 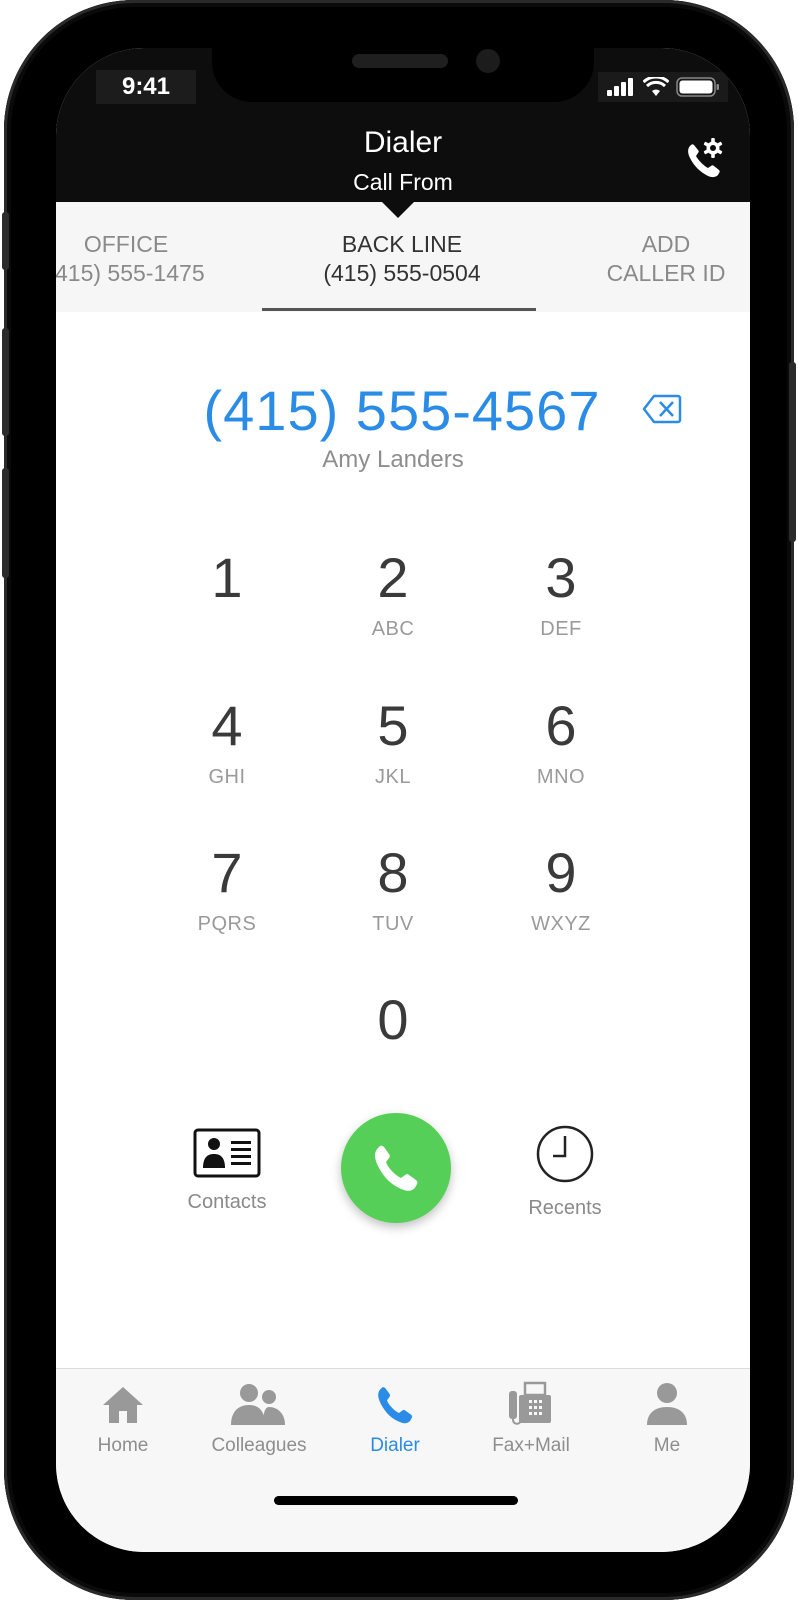 I want to click on signal-icon, so click(x=619, y=87).